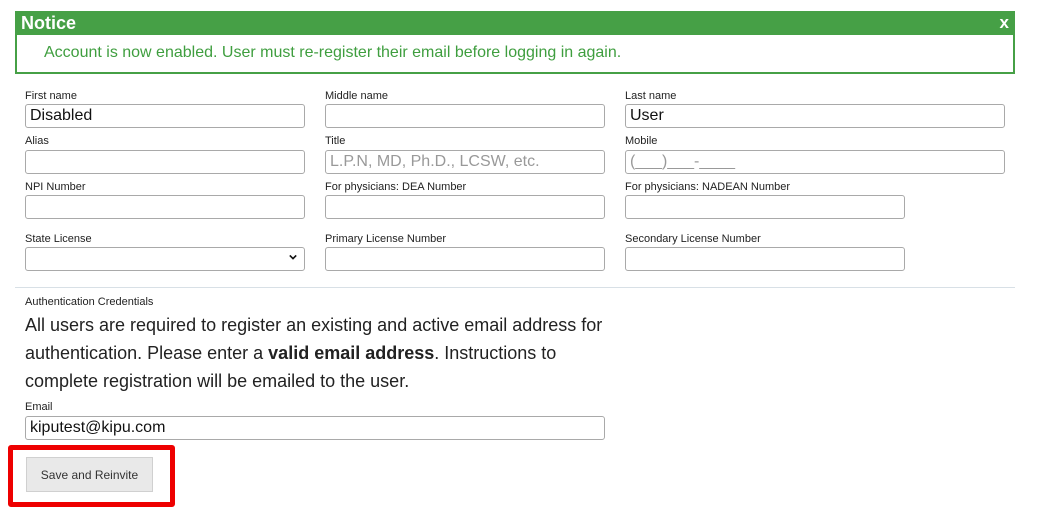  What do you see at coordinates (815, 116) in the screenshot?
I see `last-name-input` at bounding box center [815, 116].